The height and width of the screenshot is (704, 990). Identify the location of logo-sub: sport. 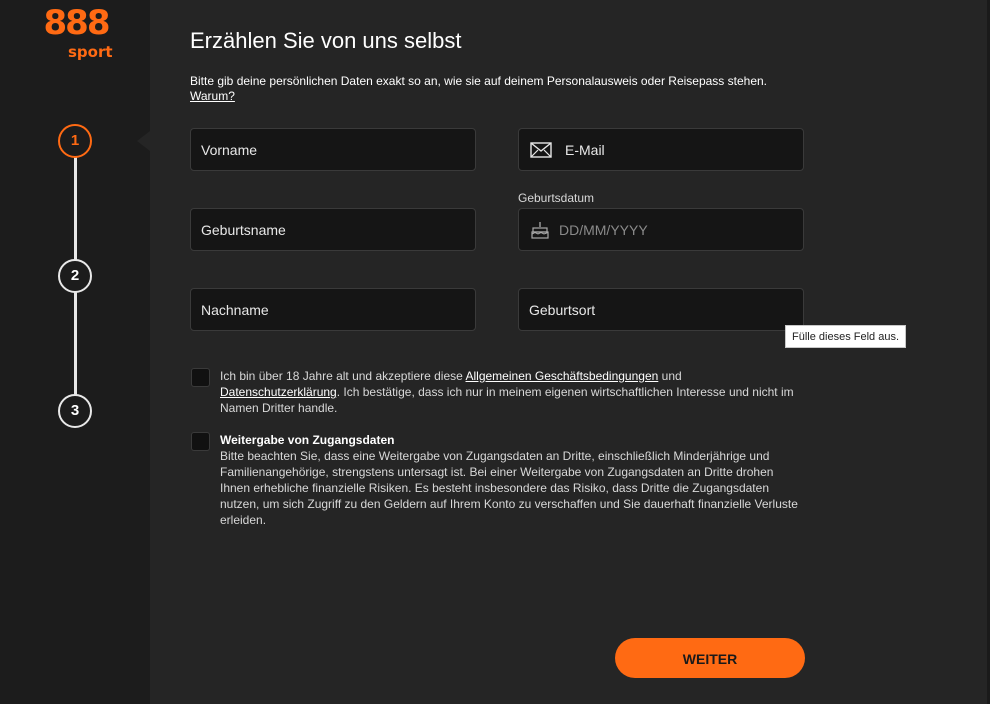
(90, 52).